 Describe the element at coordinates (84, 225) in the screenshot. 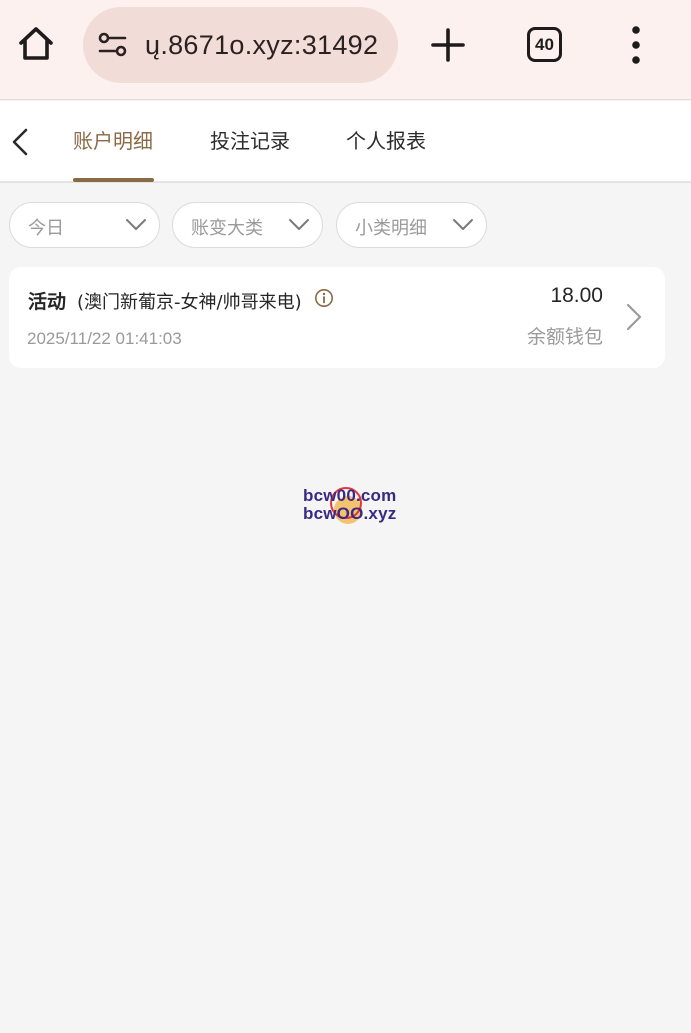

I see `date-filter-dropdown: 今日` at that location.